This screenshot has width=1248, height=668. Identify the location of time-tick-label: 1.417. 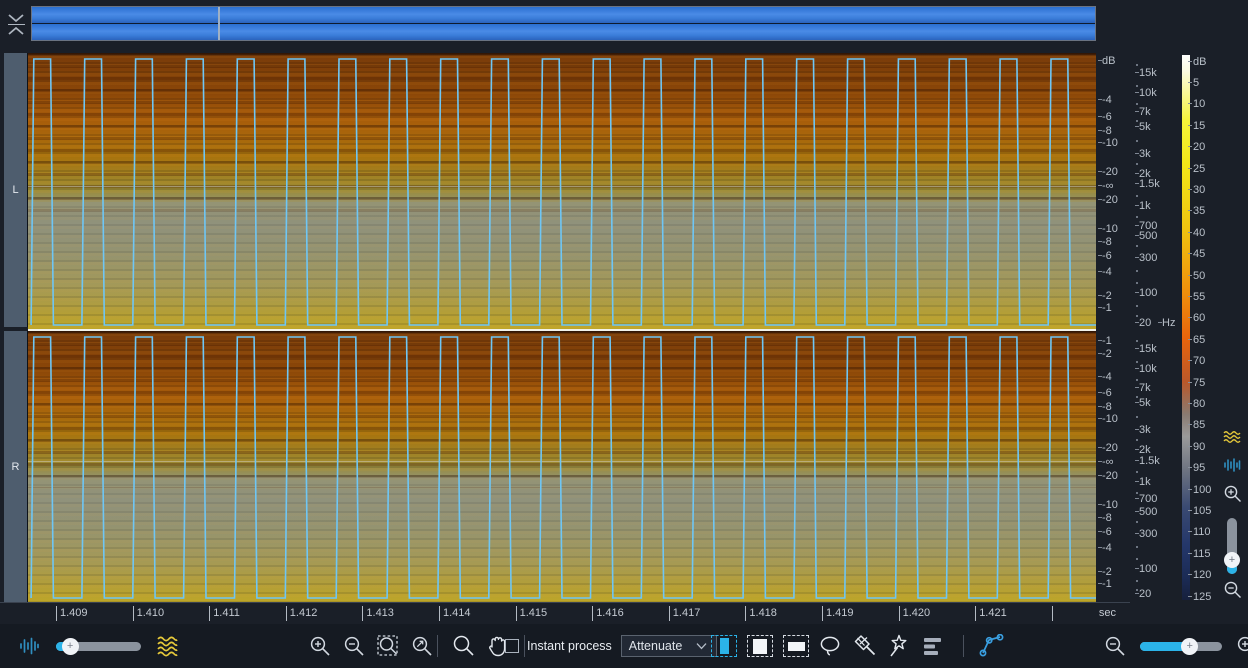
(684, 613).